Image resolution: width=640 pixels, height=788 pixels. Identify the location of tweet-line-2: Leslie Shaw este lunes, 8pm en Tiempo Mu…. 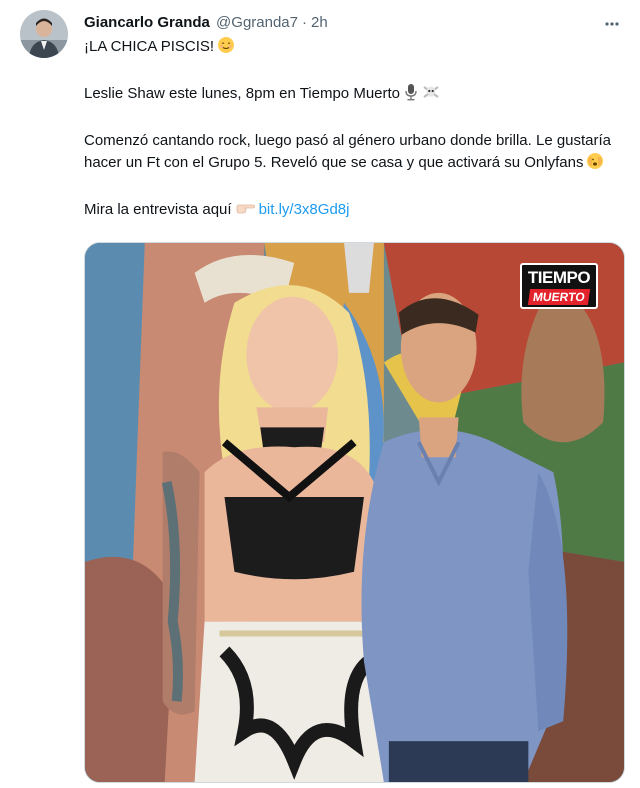
(349, 95).